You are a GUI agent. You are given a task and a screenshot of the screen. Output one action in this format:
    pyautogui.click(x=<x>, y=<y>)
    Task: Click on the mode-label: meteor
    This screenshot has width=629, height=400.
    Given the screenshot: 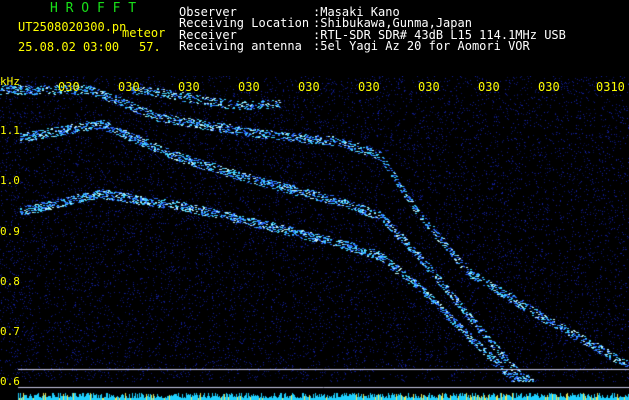 What is the action you would take?
    pyautogui.click(x=144, y=33)
    